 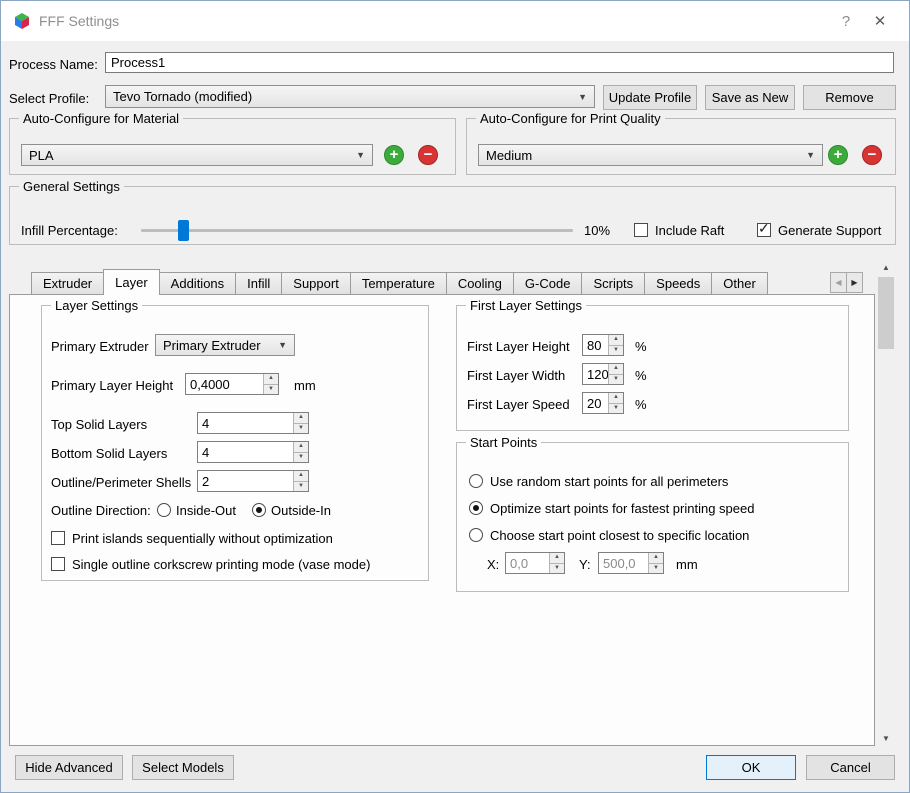 I want to click on tab-additions: Additions, so click(x=197, y=283).